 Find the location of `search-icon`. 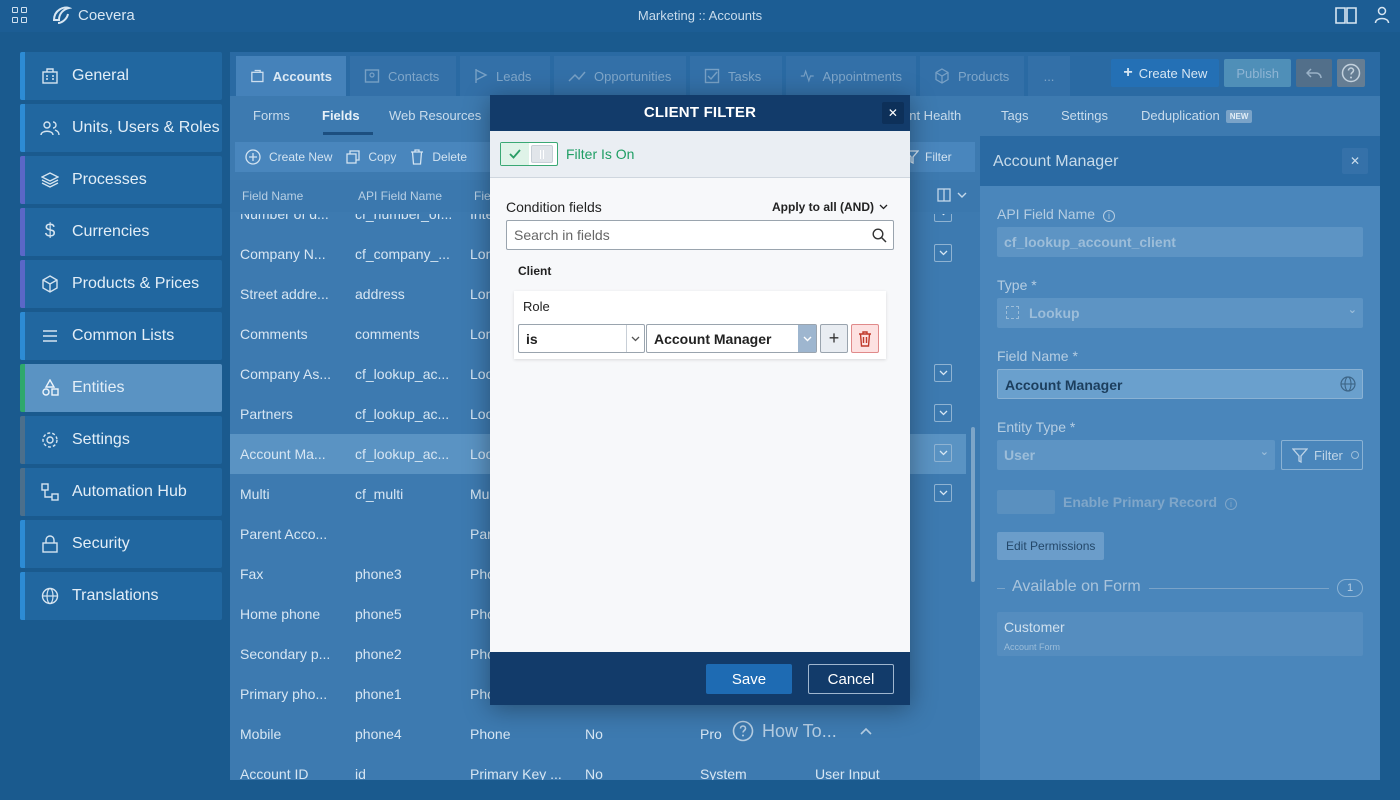

search-icon is located at coordinates (879, 235).